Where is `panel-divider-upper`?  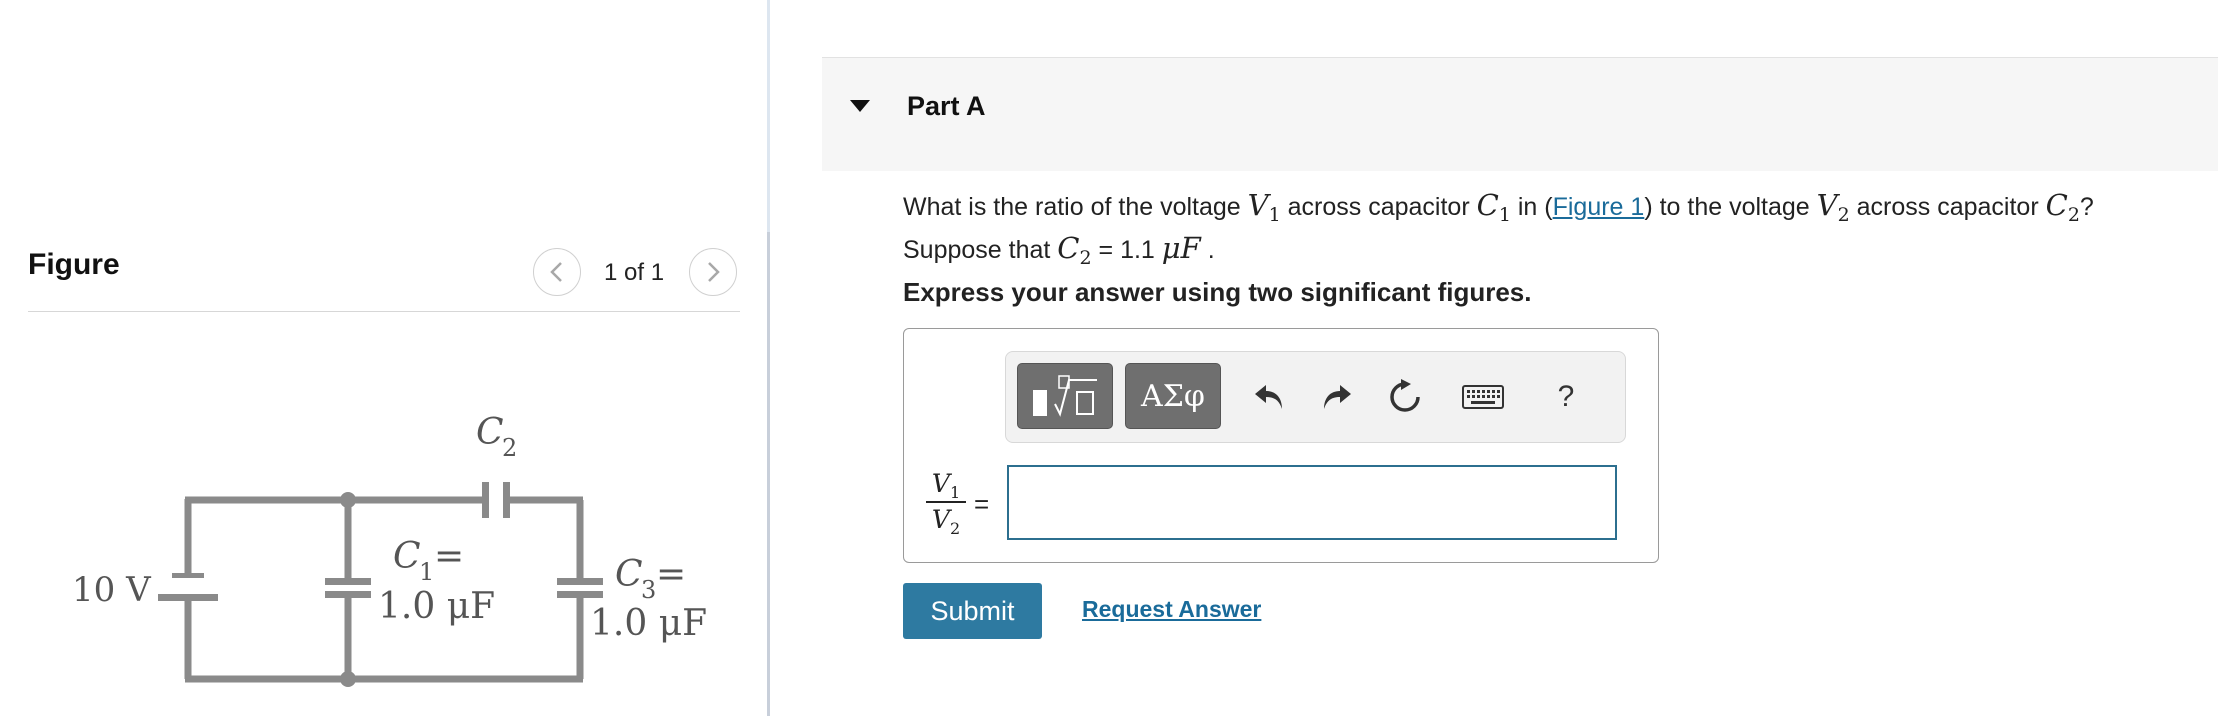
panel-divider-upper is located at coordinates (768, 116).